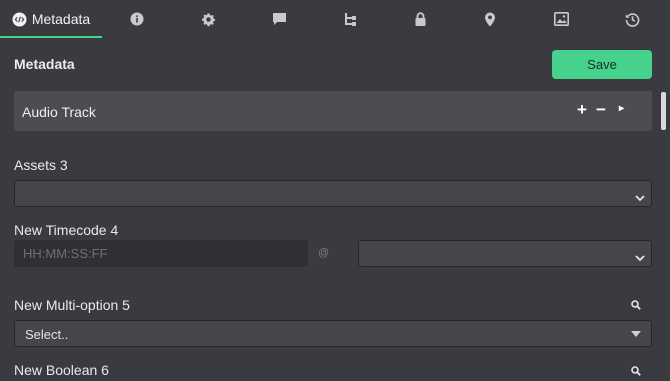  I want to click on comment-icon, so click(279, 19).